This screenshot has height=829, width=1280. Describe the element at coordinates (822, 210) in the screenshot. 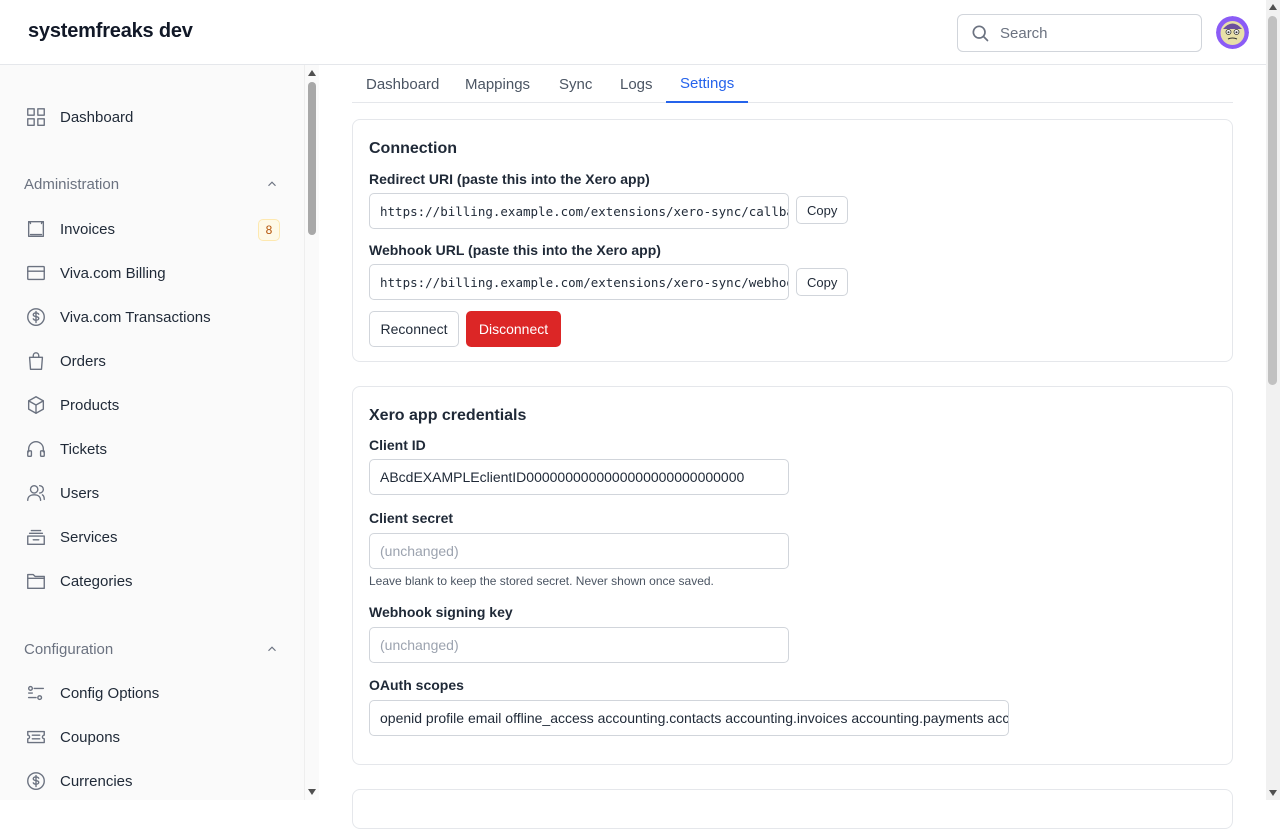

I see `copy-redirect-button: Copy` at that location.